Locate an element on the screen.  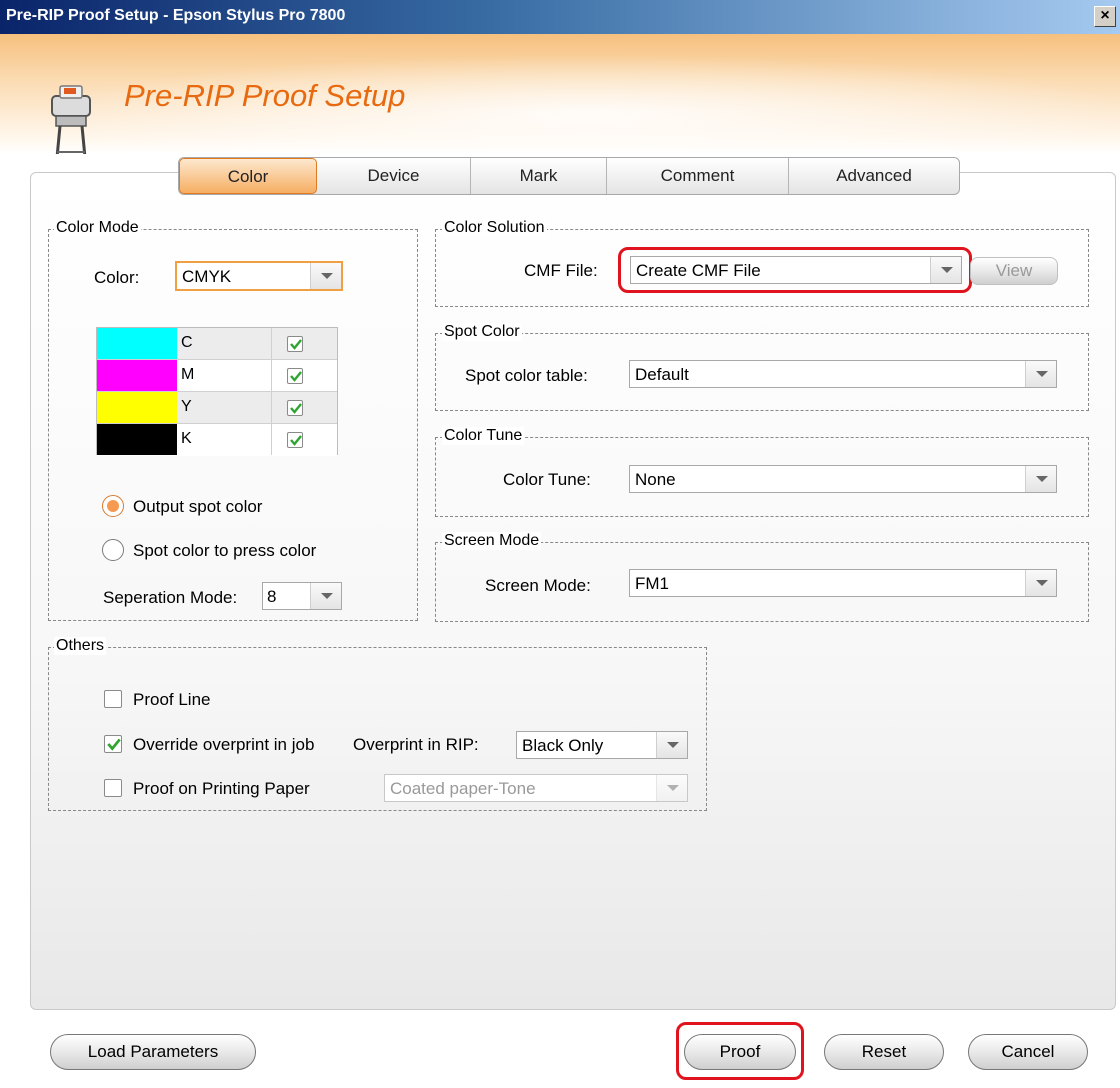
screen-mode-label: Screen Mode: is located at coordinates (538, 585).